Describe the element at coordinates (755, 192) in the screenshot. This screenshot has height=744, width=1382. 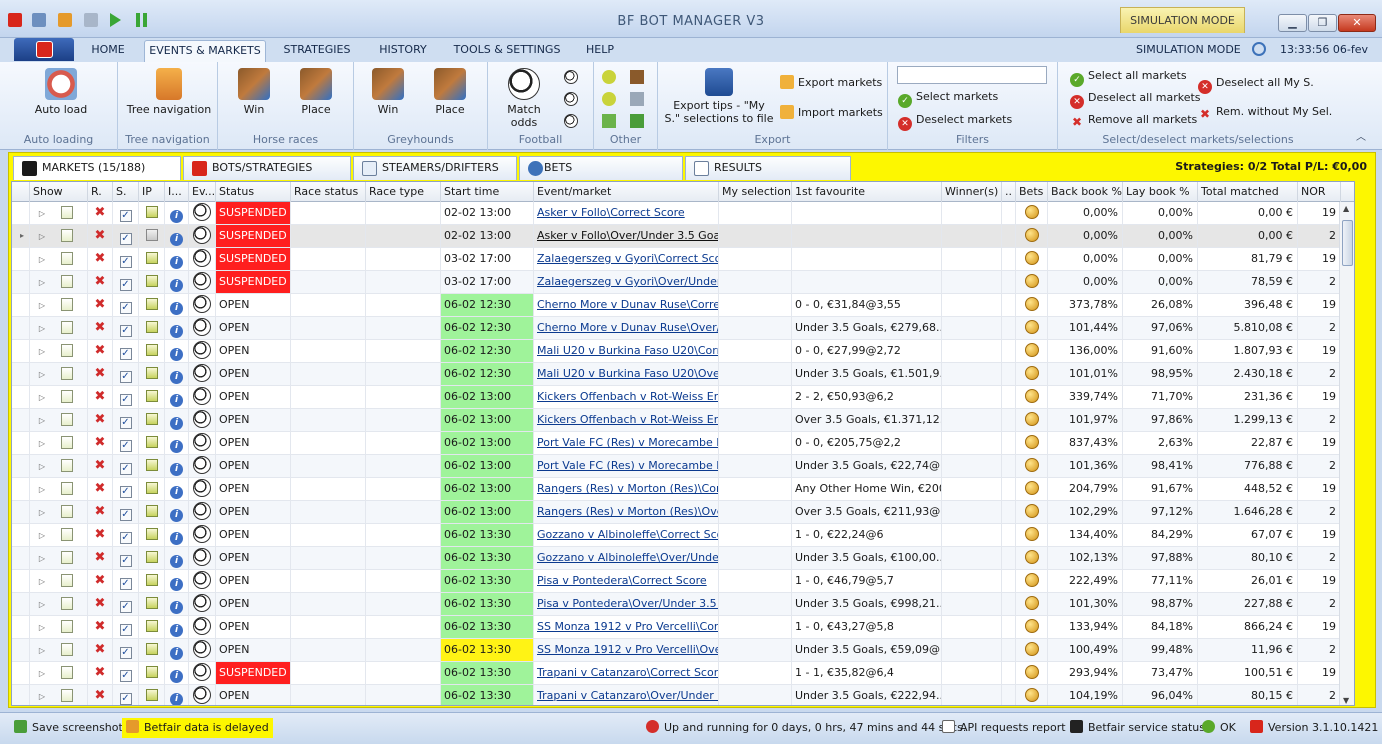
I see `column-header-mysel: My selections` at that location.